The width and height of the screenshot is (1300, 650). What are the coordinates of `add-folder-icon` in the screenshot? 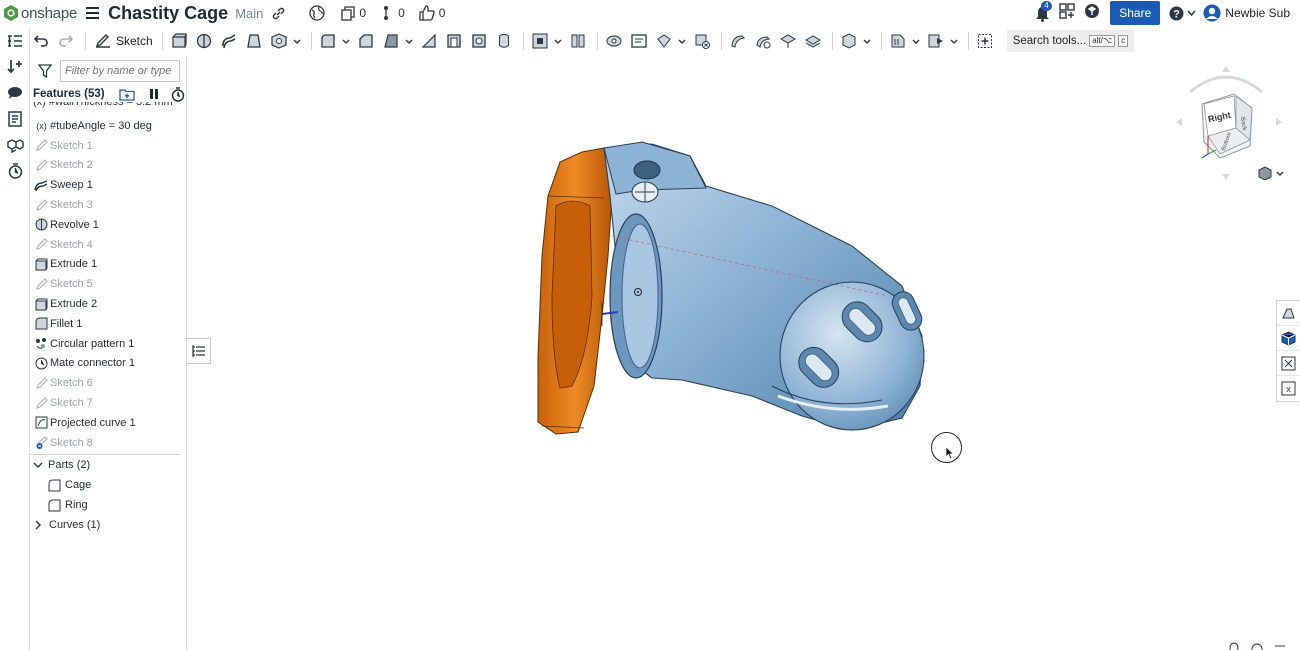 It's located at (126, 94).